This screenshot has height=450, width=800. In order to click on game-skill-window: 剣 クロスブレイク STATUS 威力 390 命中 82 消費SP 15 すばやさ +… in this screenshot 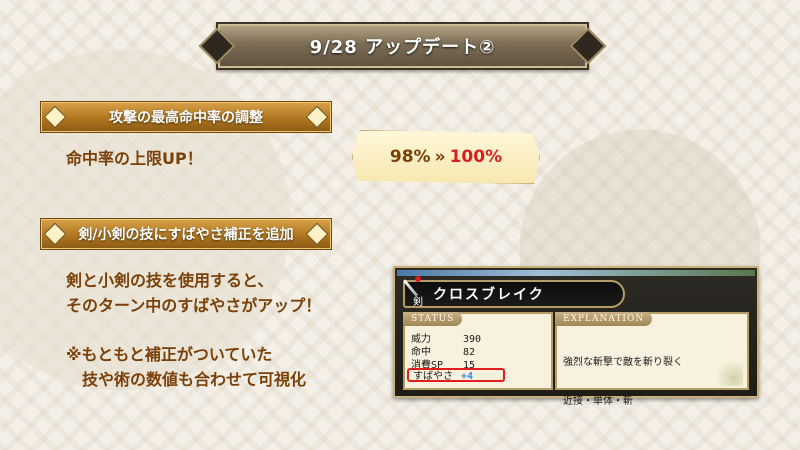, I will do `click(576, 336)`.